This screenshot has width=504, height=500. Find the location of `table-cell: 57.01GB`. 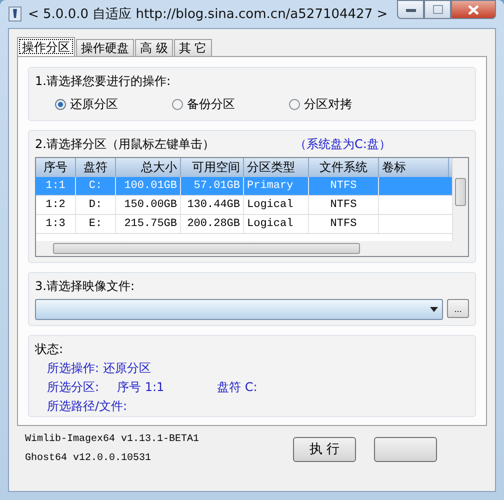

table-cell: 57.01GB is located at coordinates (212, 186).